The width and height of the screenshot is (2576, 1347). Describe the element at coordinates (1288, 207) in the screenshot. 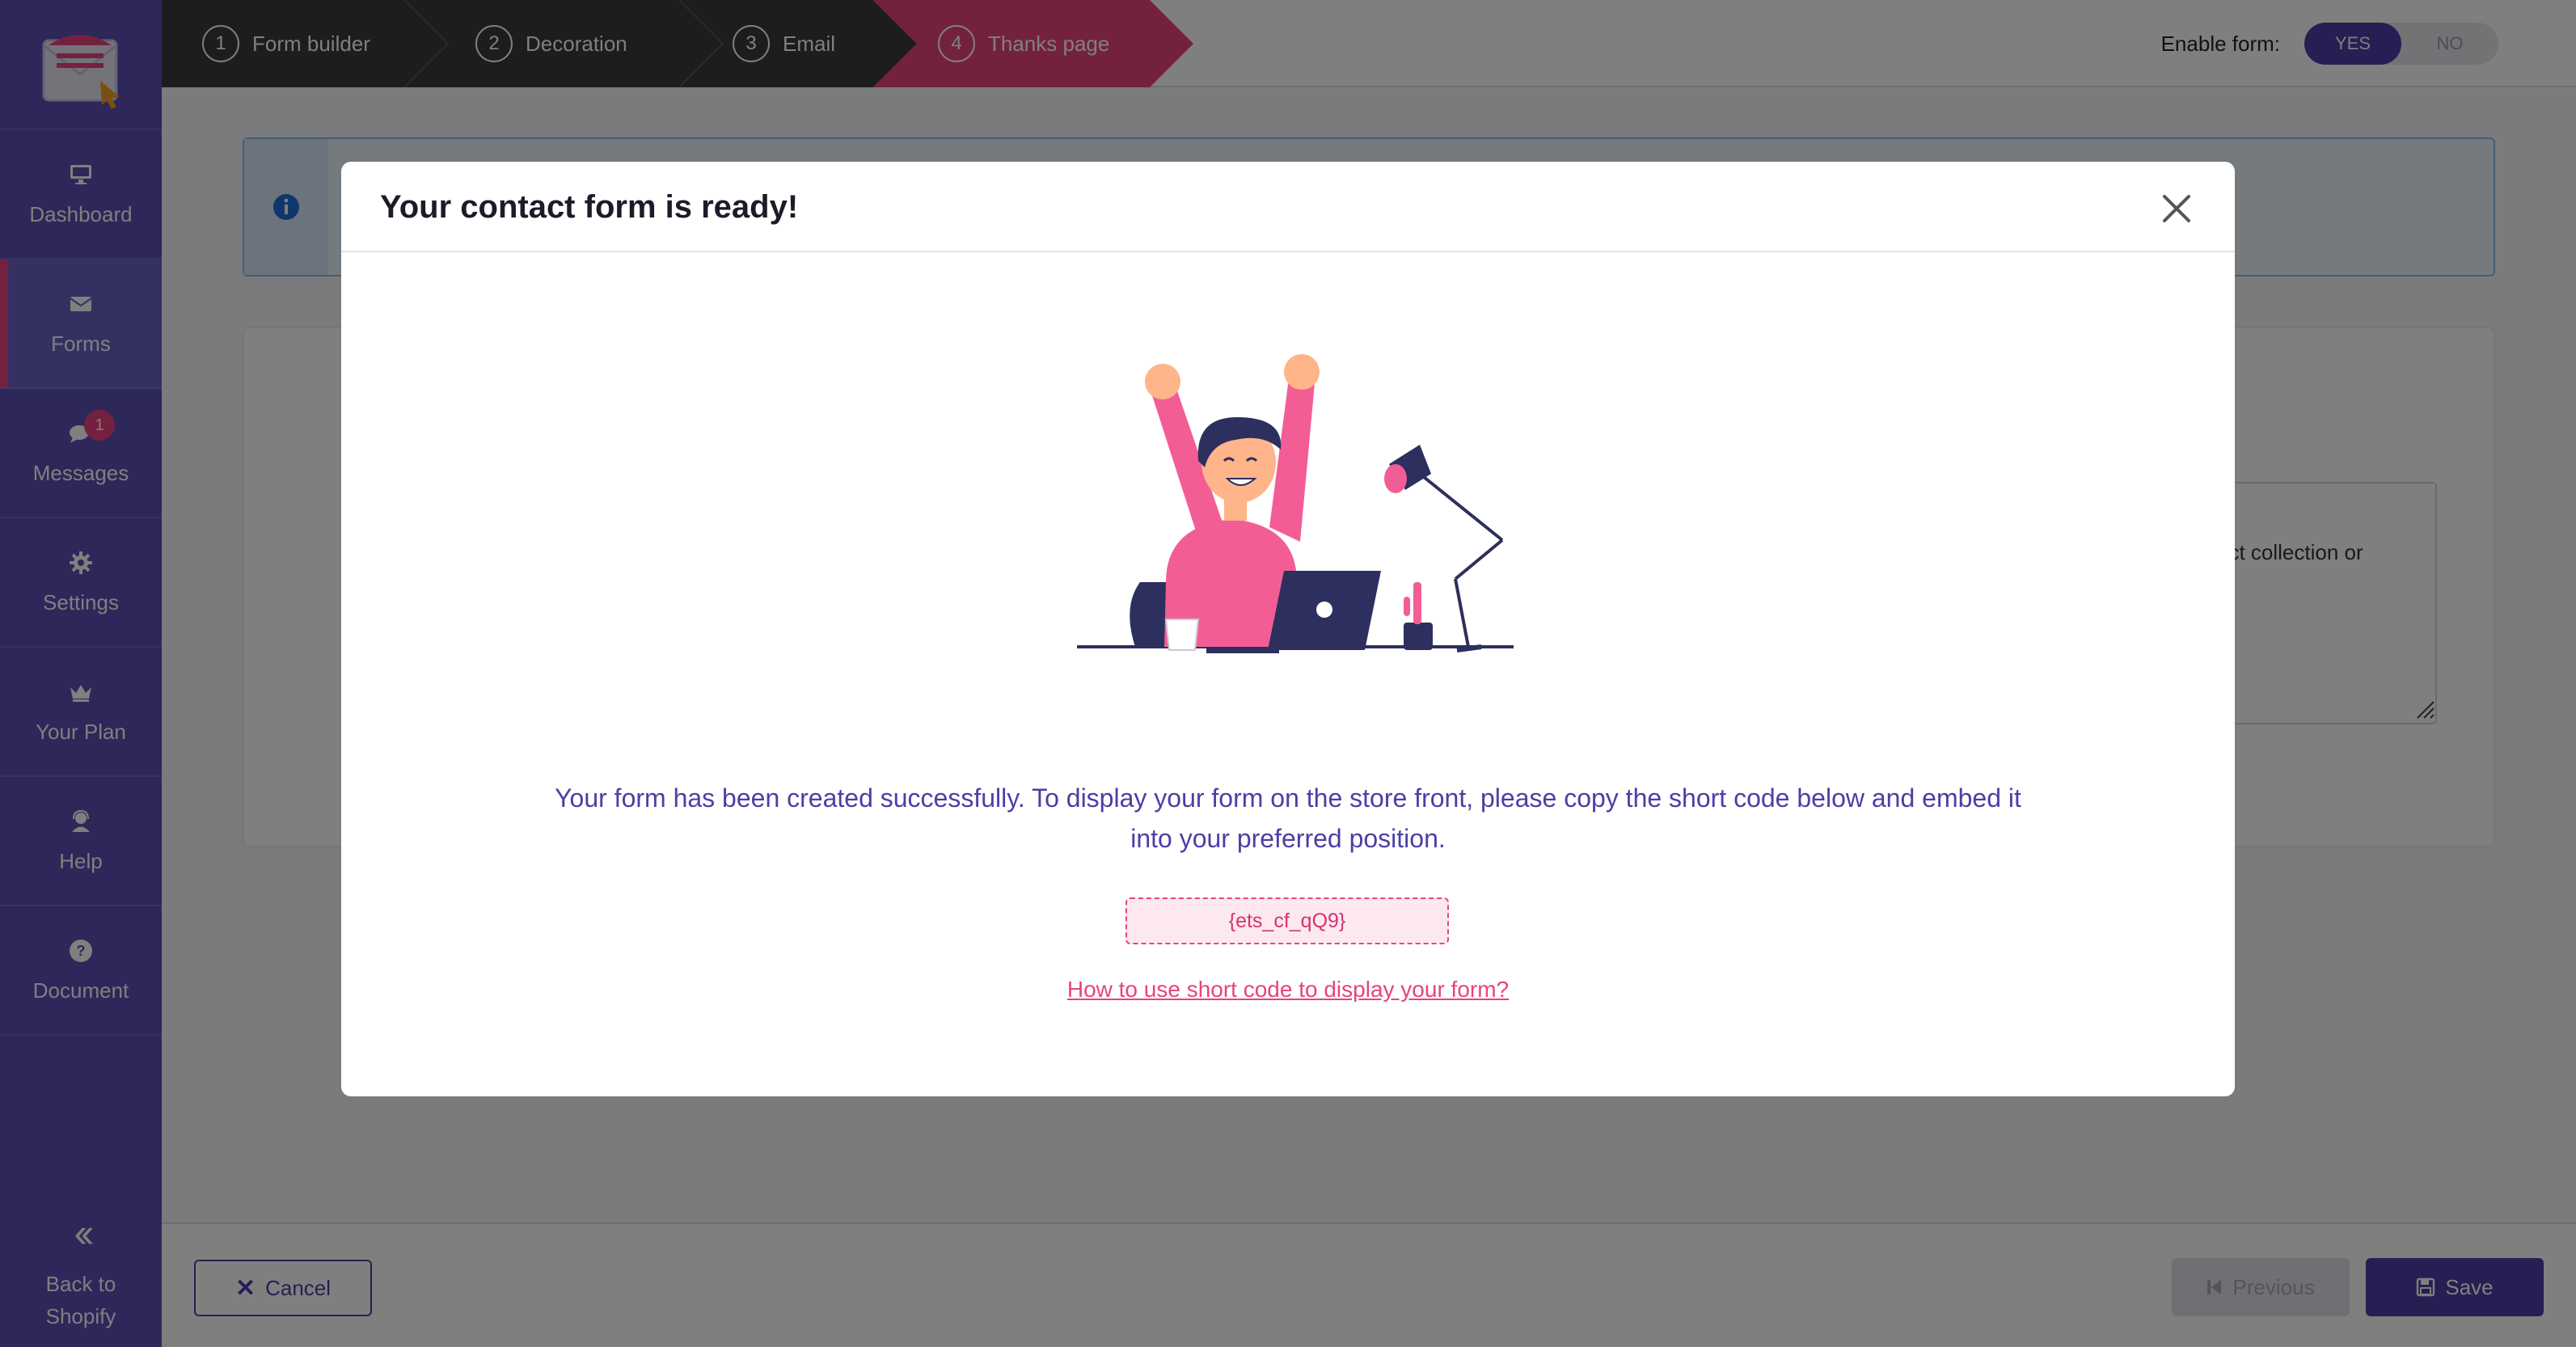

I see `dialog-header: Your contact form is ready!` at that location.